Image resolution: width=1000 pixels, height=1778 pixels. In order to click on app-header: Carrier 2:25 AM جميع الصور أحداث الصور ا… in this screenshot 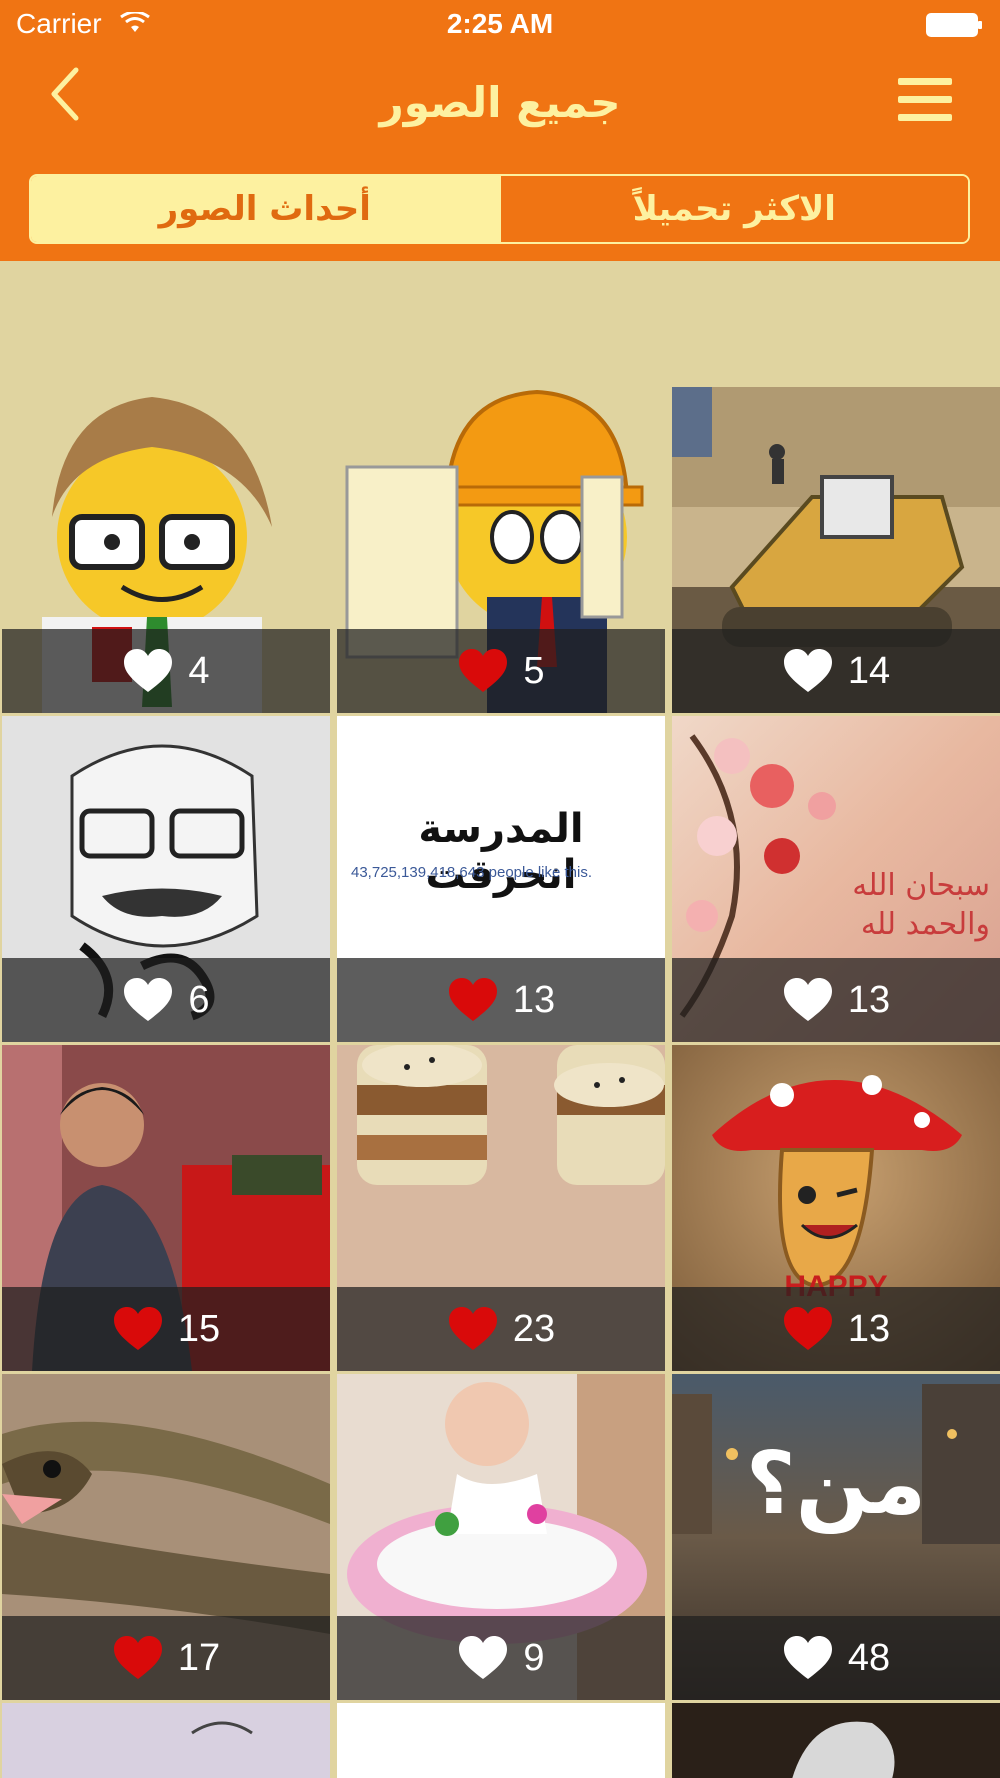, I will do `click(500, 130)`.